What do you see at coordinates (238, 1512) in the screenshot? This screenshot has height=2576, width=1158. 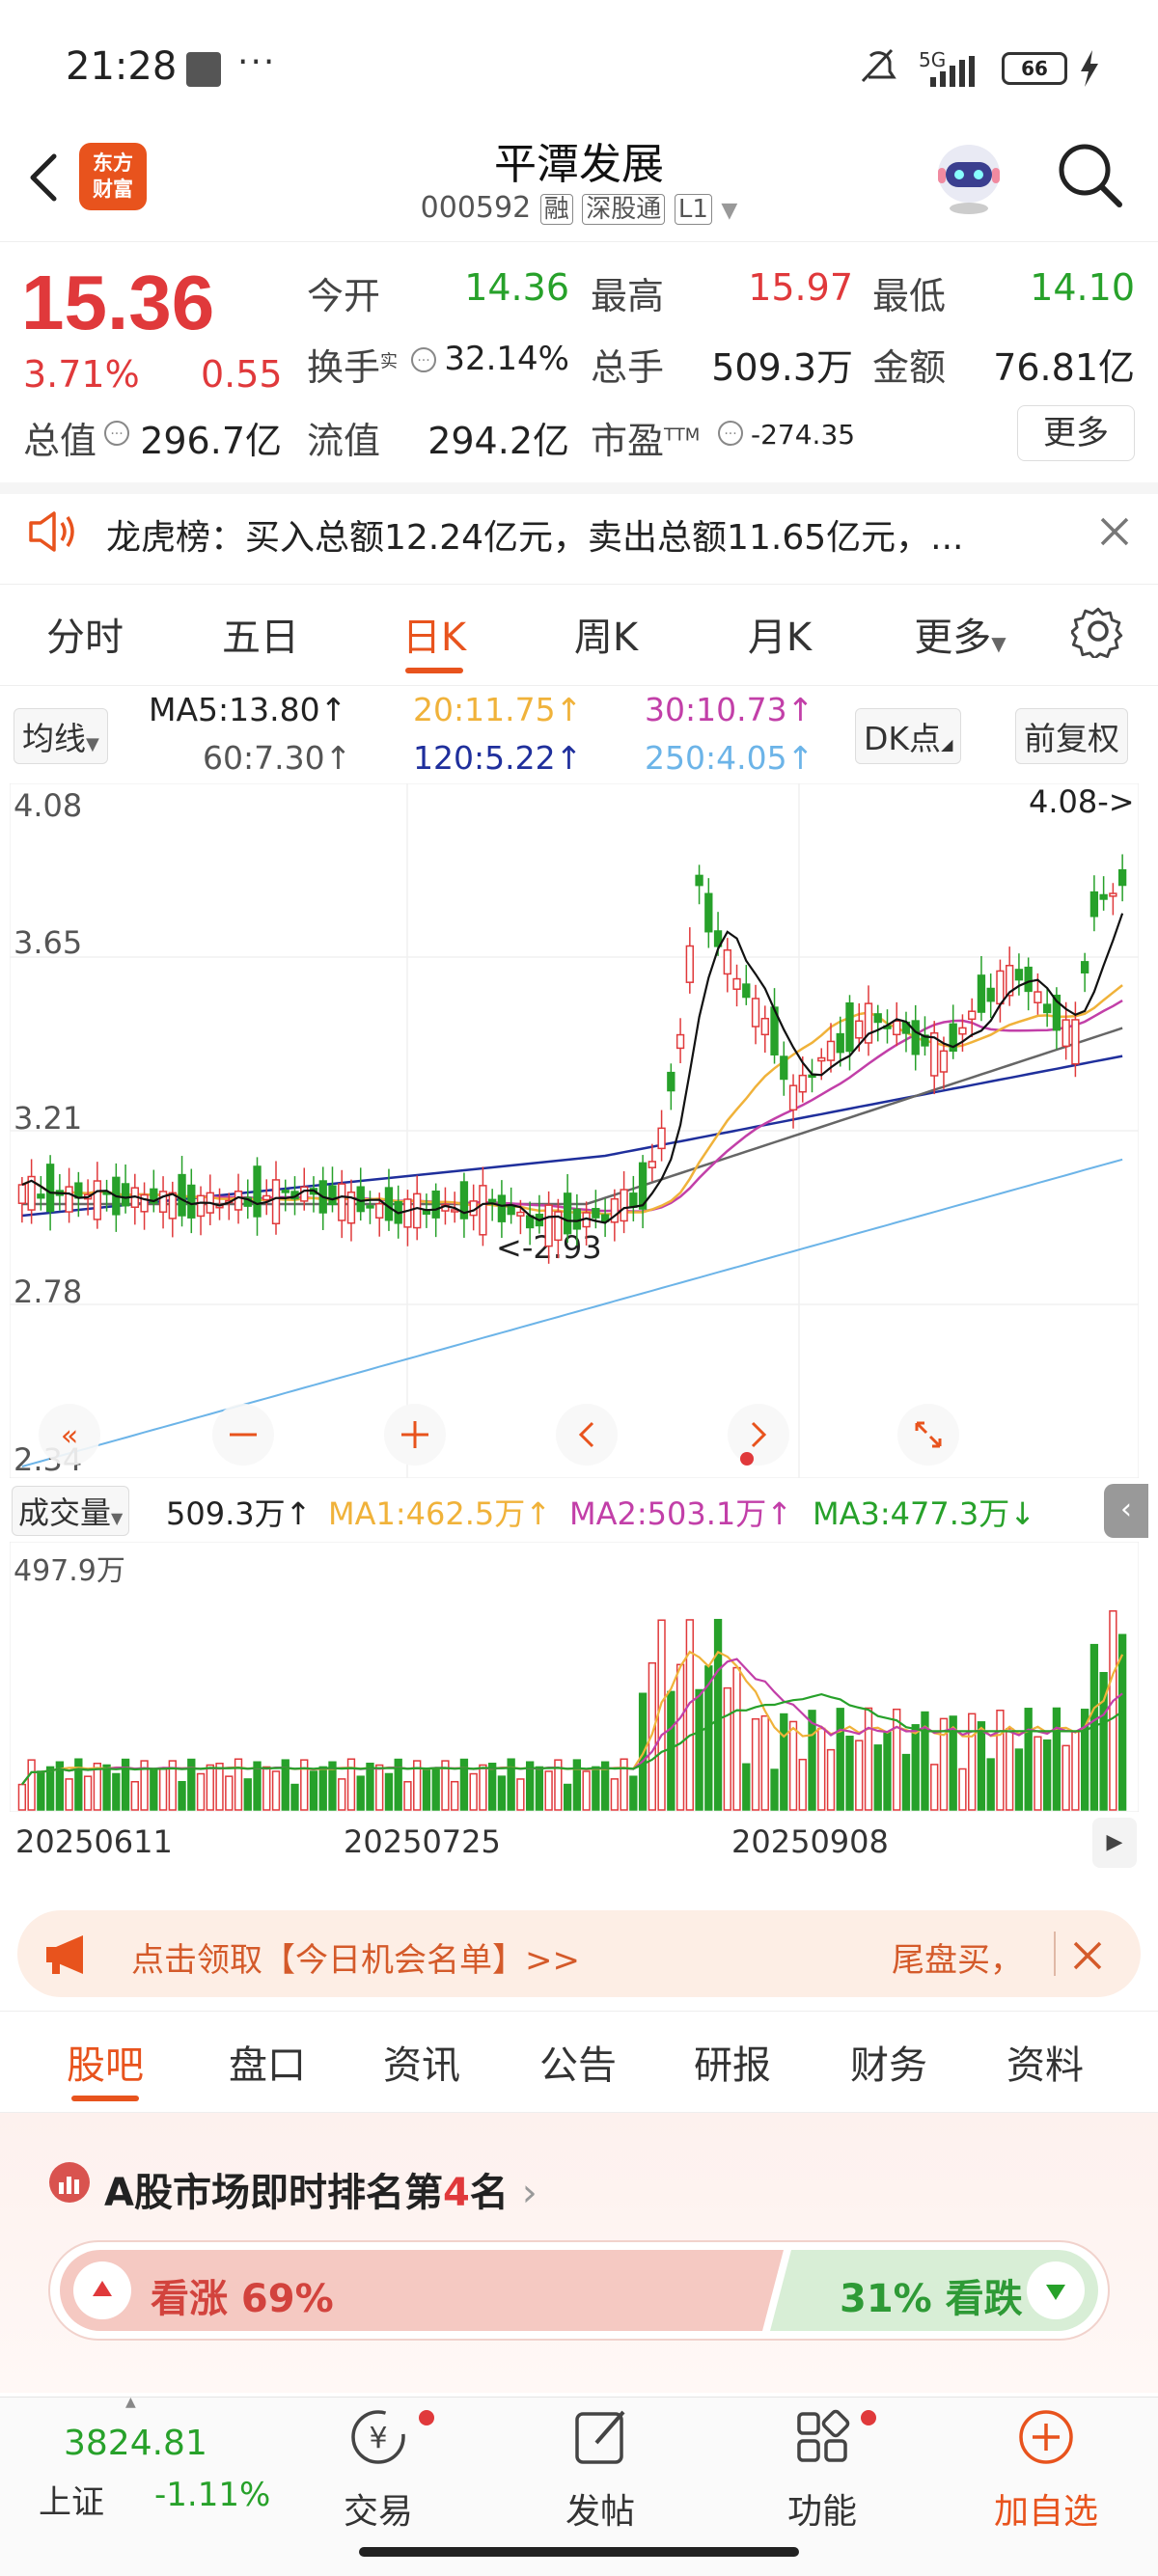 I see `volume-current: 509.3万↑` at bounding box center [238, 1512].